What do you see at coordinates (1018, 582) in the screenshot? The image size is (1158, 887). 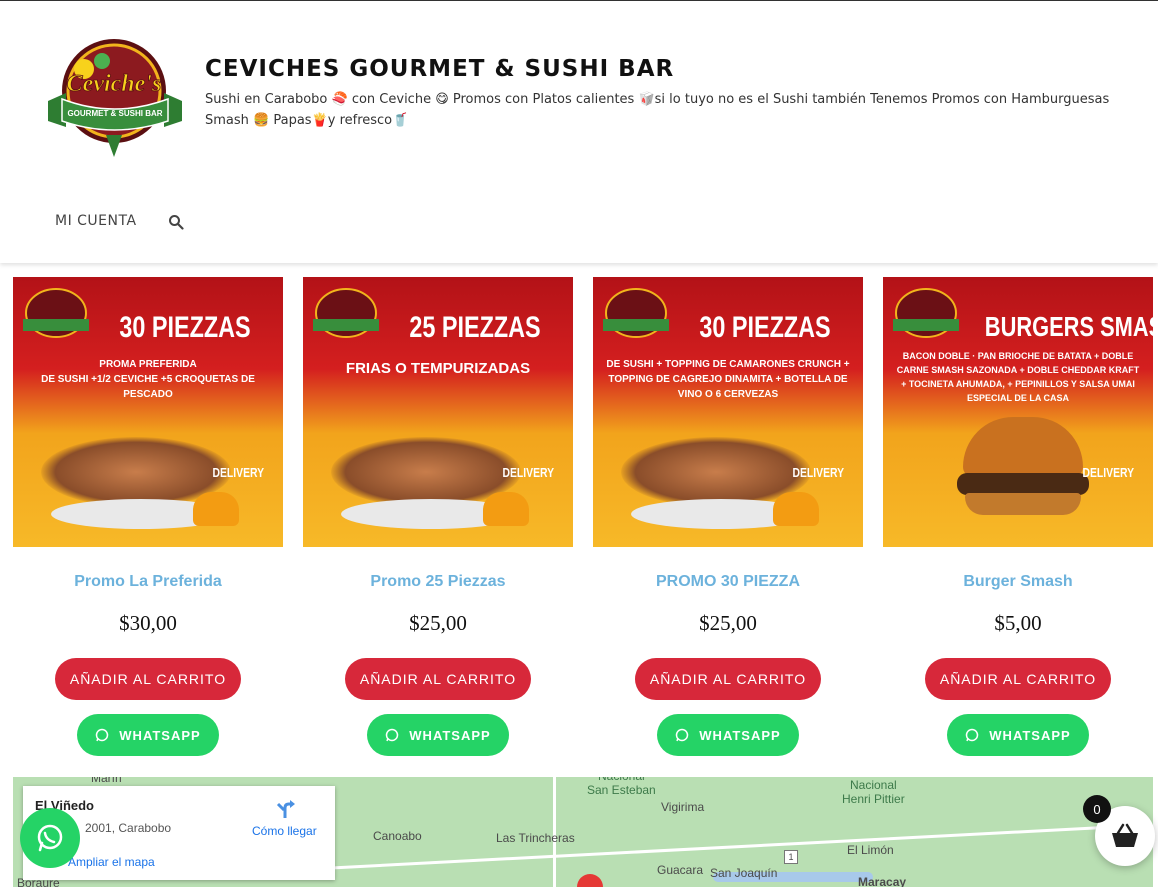 I see `product-name: Burger Smash` at bounding box center [1018, 582].